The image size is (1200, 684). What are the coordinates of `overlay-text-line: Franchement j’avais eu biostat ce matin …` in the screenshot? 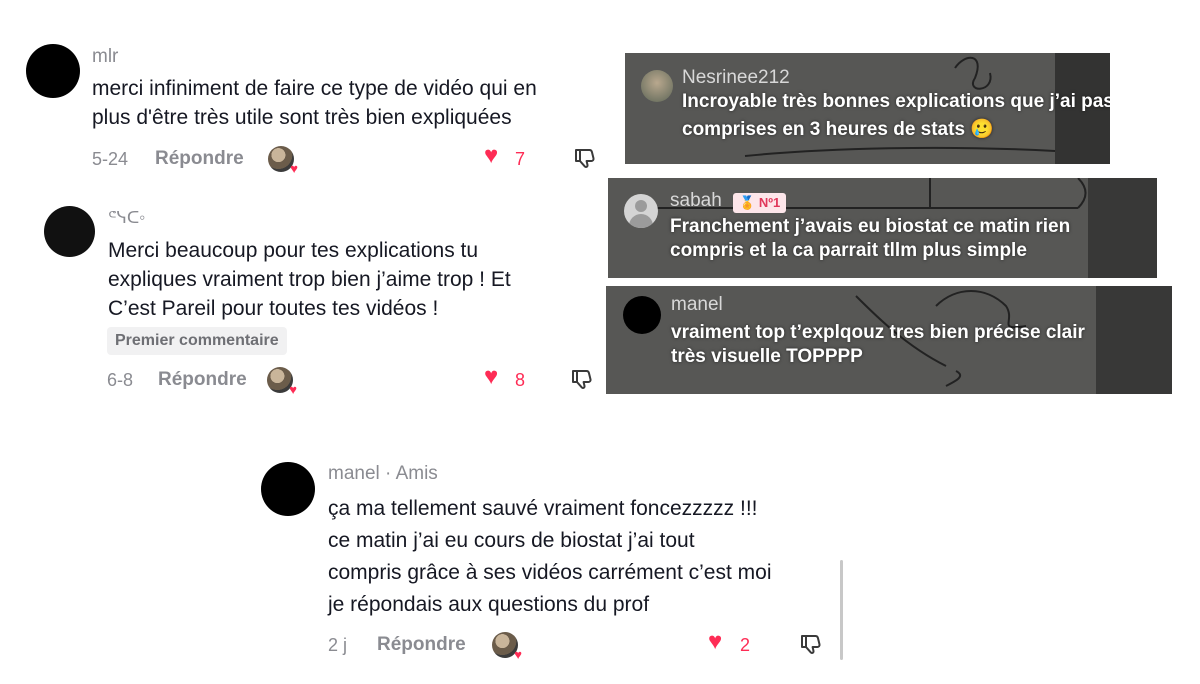 It's located at (870, 226).